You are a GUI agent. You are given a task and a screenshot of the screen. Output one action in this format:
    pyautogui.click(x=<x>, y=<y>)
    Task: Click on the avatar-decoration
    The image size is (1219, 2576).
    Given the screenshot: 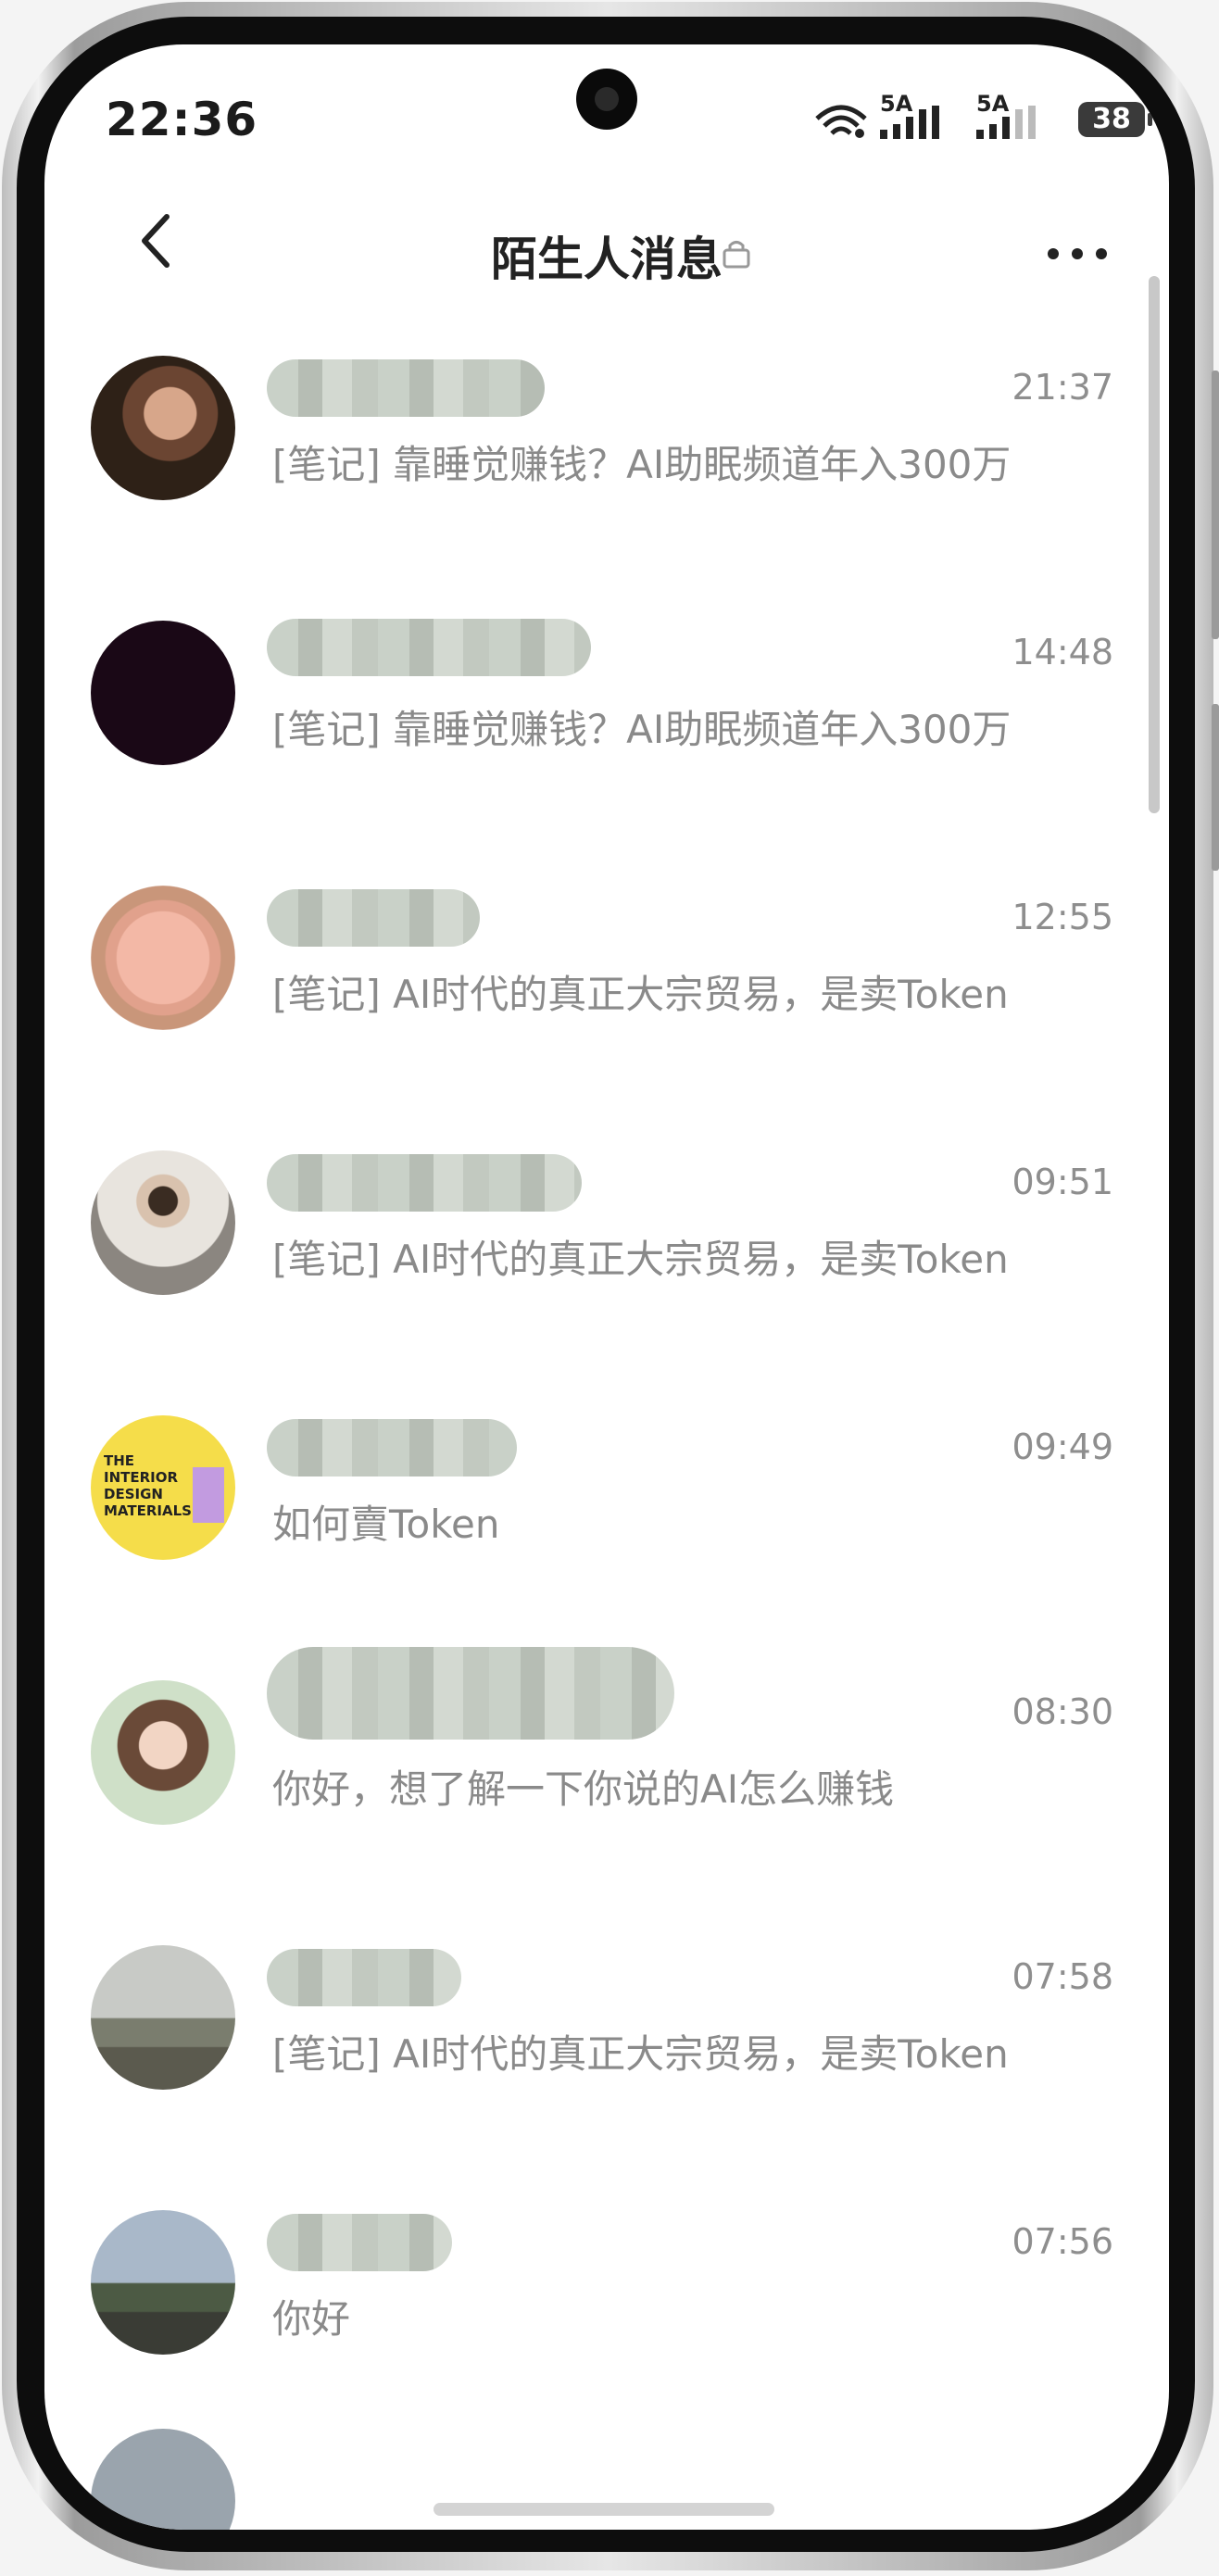 What is the action you would take?
    pyautogui.click(x=208, y=1495)
    